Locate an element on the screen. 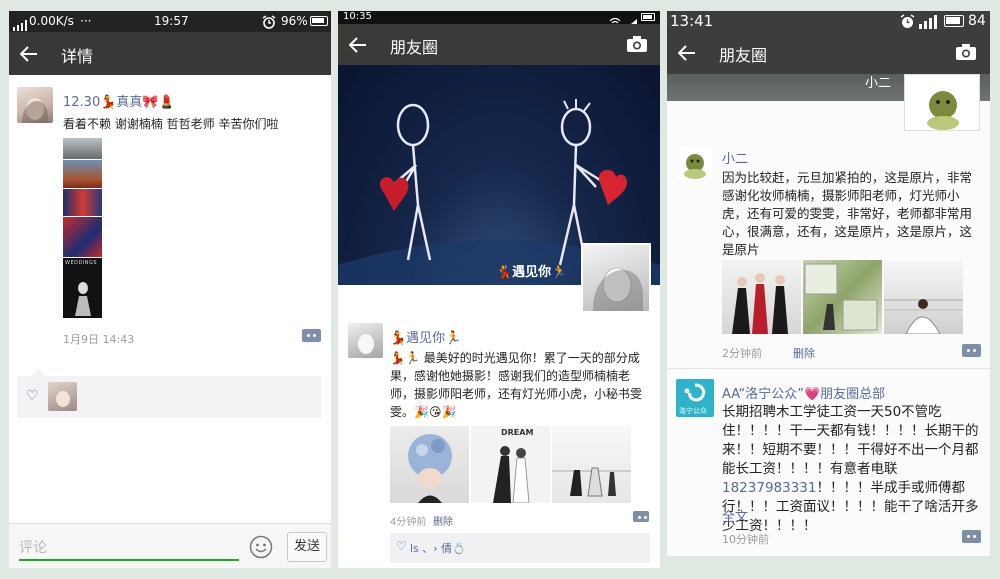 The width and height of the screenshot is (1000, 579). post-text: 看着不赖 谢谢楠楠 哲哲老师 辛苦你们啦 is located at coordinates (171, 124).